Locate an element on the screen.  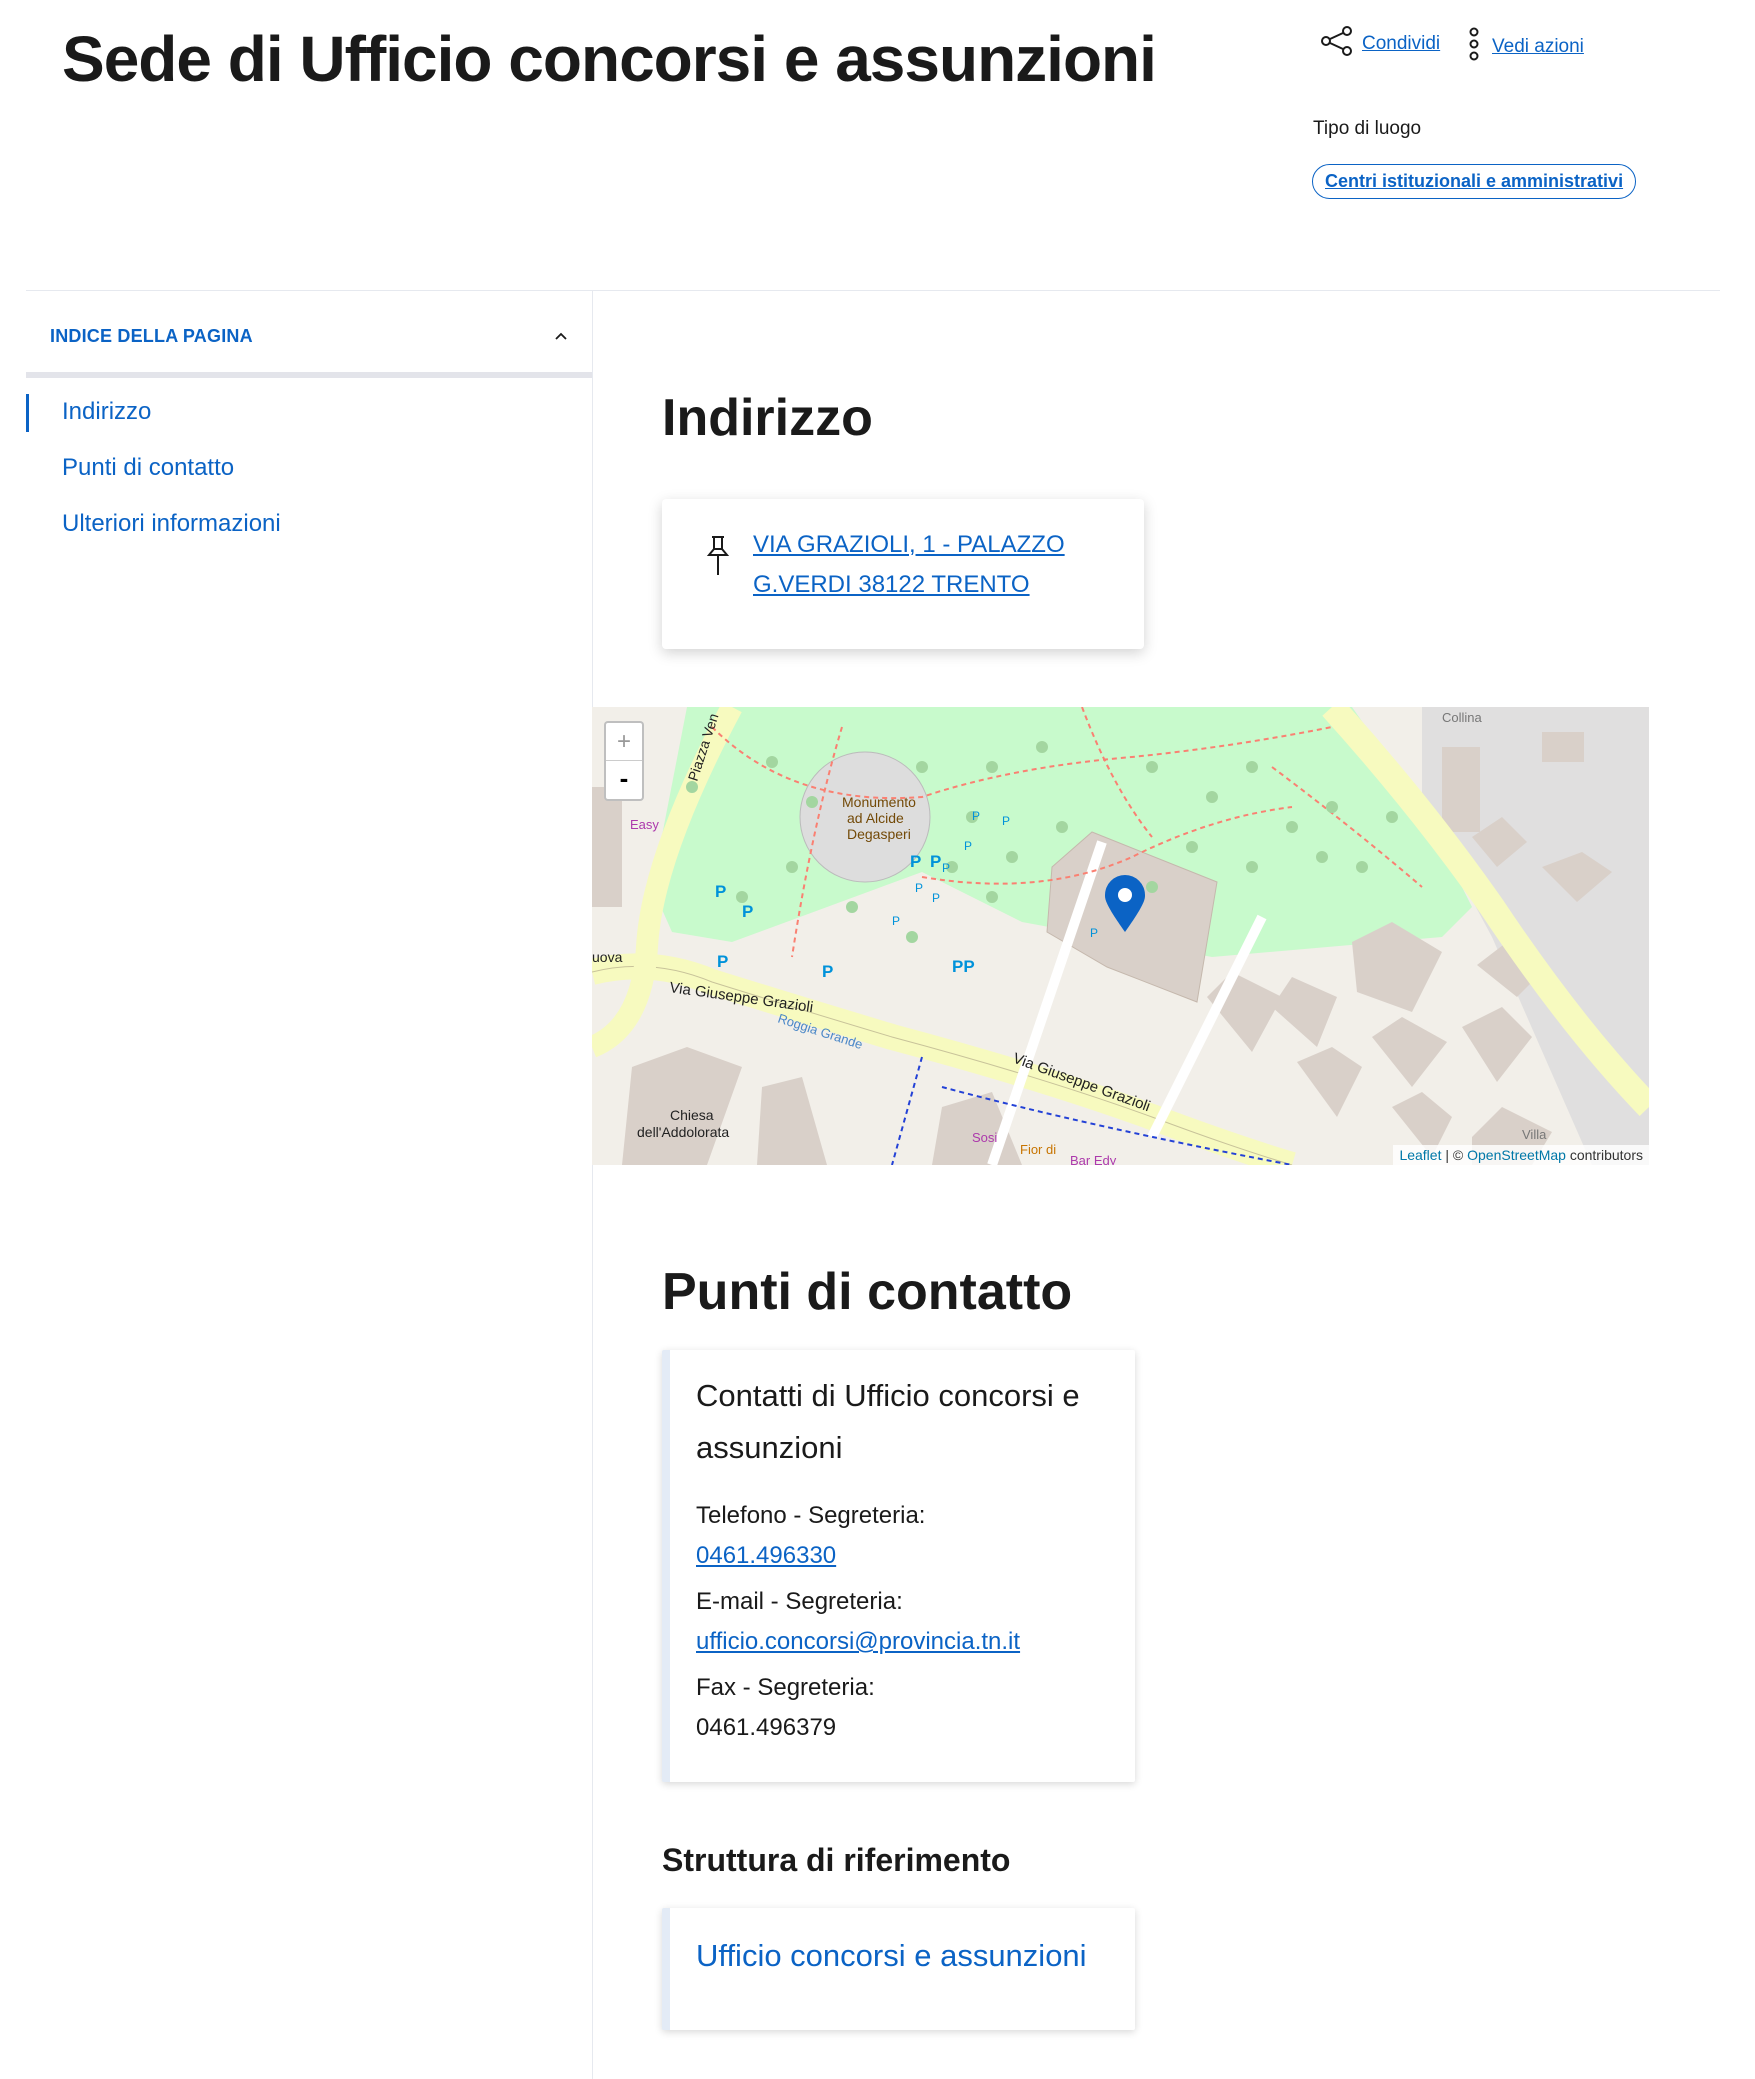
map-attribution: Leaflet | © OpenStreetMap contributors is located at coordinates (1521, 1155).